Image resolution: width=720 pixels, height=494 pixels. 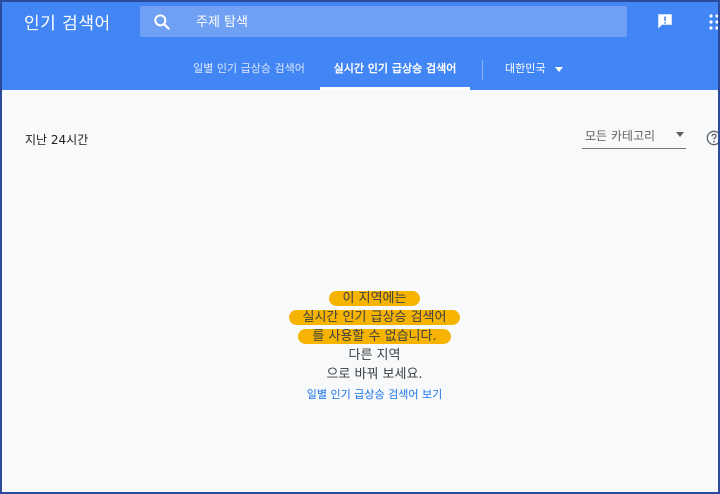 What do you see at coordinates (665, 21) in the screenshot?
I see `feedback-icon` at bounding box center [665, 21].